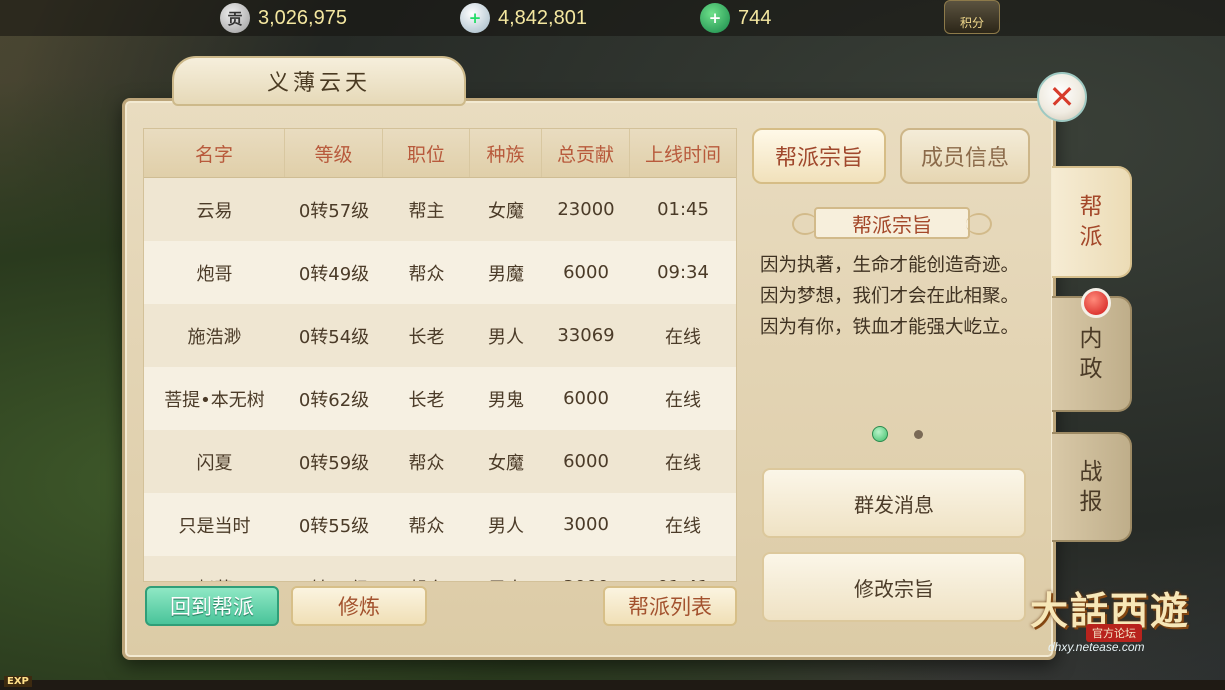  I want to click on member-level: 0转55级, so click(334, 526).